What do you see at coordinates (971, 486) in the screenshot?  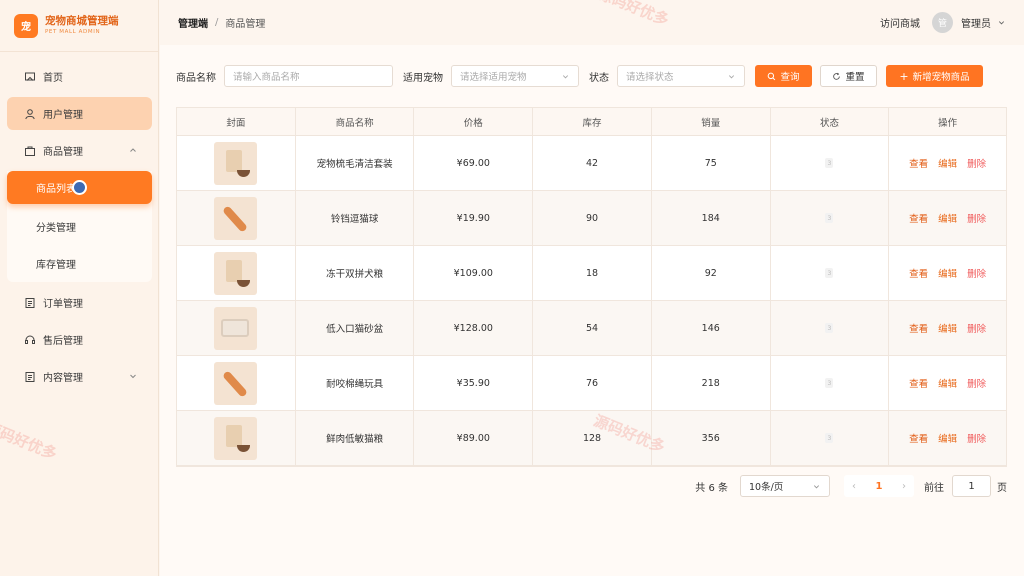 I see `goto-page-input: 1` at bounding box center [971, 486].